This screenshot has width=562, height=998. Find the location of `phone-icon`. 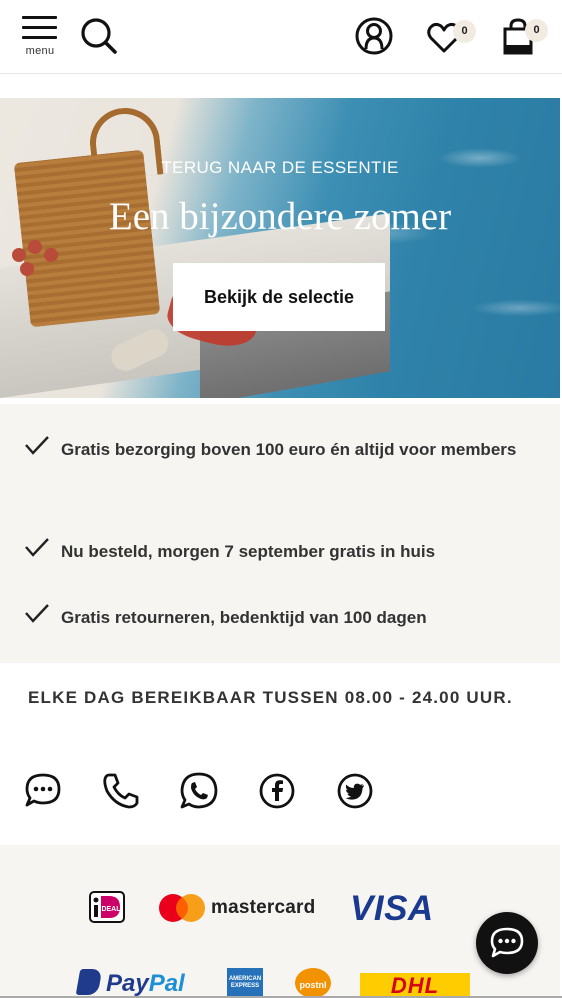

phone-icon is located at coordinates (121, 791).